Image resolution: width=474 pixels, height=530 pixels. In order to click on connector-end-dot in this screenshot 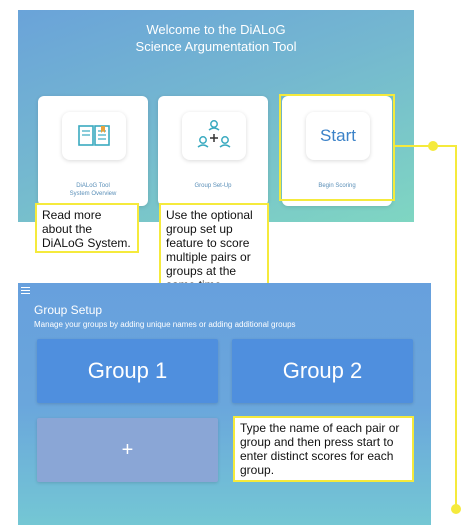, I will do `click(456, 509)`.